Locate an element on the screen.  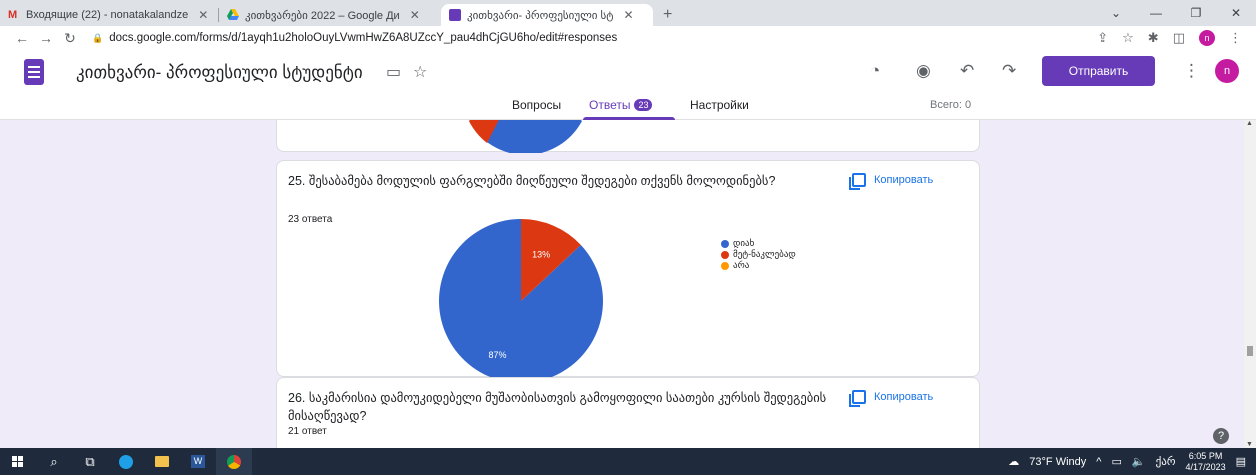
network-icon: ▭ is located at coordinates (1116, 461).